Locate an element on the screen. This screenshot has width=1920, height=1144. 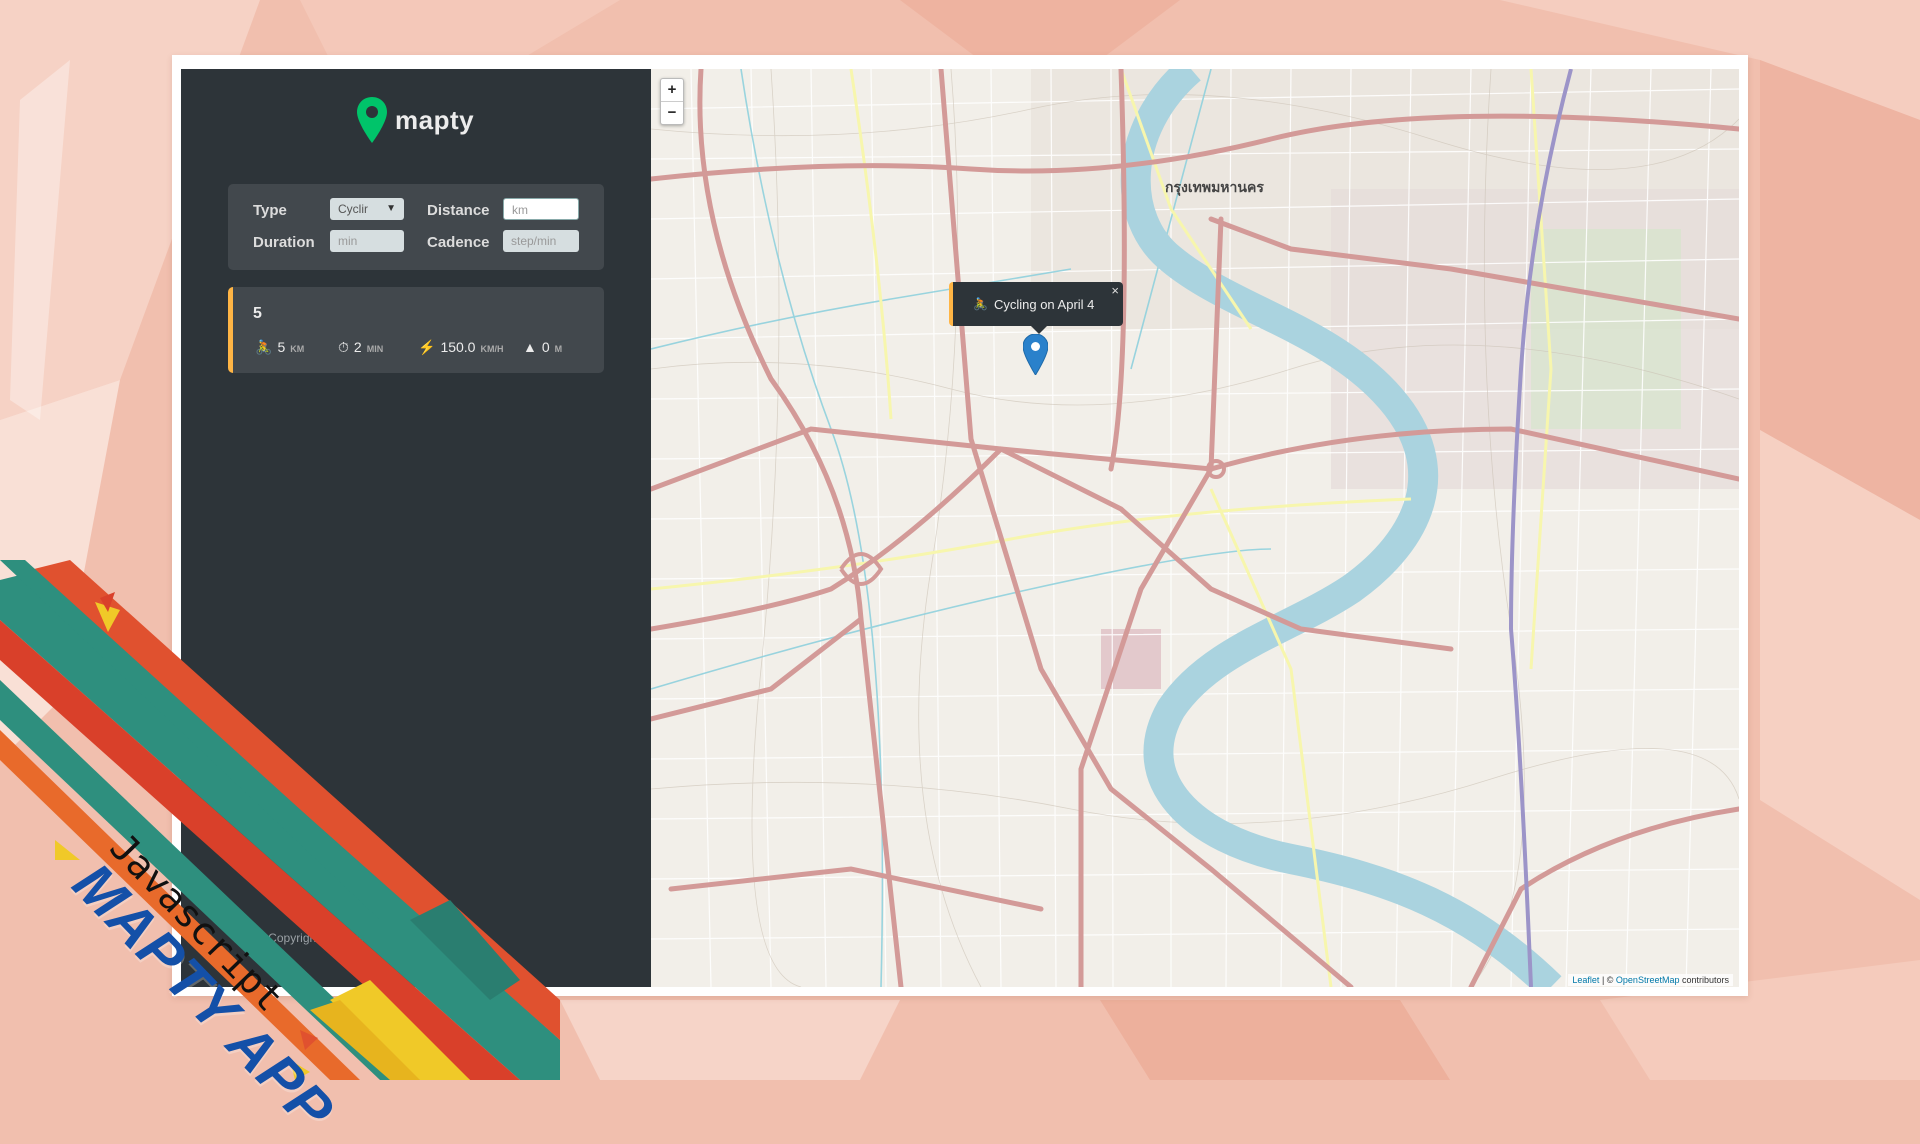
workout-duration: ⏱ 2 min is located at coordinates (360, 347).